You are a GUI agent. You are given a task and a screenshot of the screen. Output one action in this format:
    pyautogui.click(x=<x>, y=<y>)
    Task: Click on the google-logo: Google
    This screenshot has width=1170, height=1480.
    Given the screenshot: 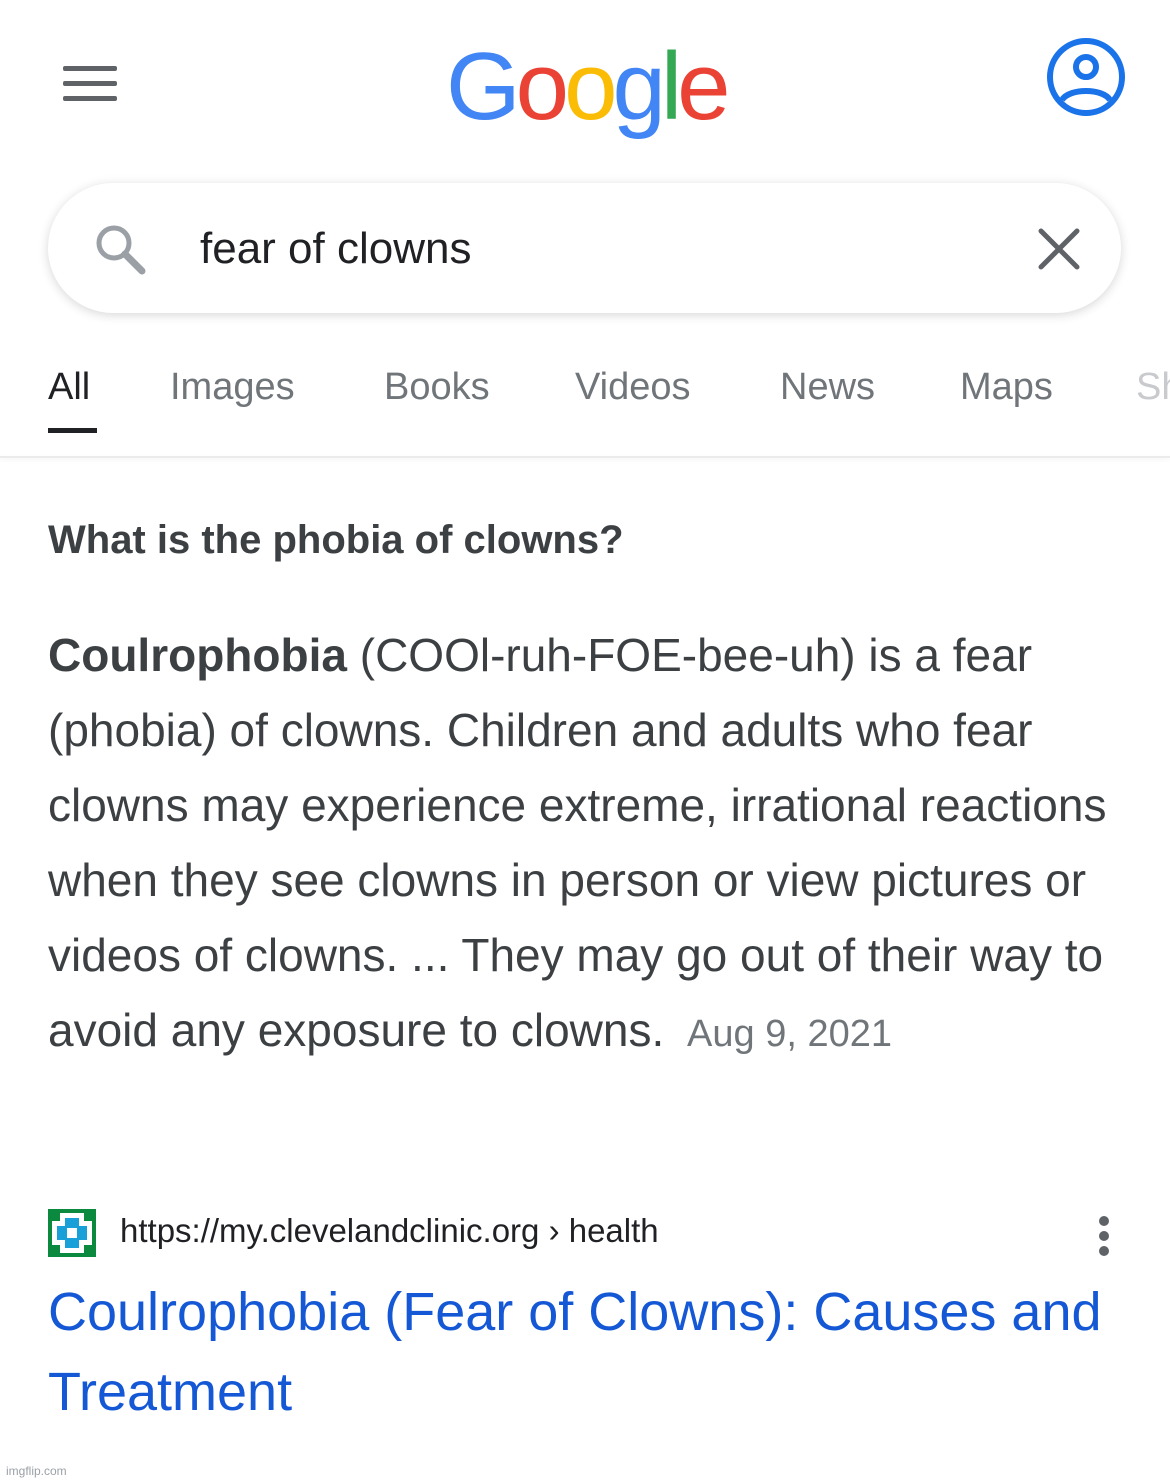 What is the action you would take?
    pyautogui.click(x=588, y=87)
    